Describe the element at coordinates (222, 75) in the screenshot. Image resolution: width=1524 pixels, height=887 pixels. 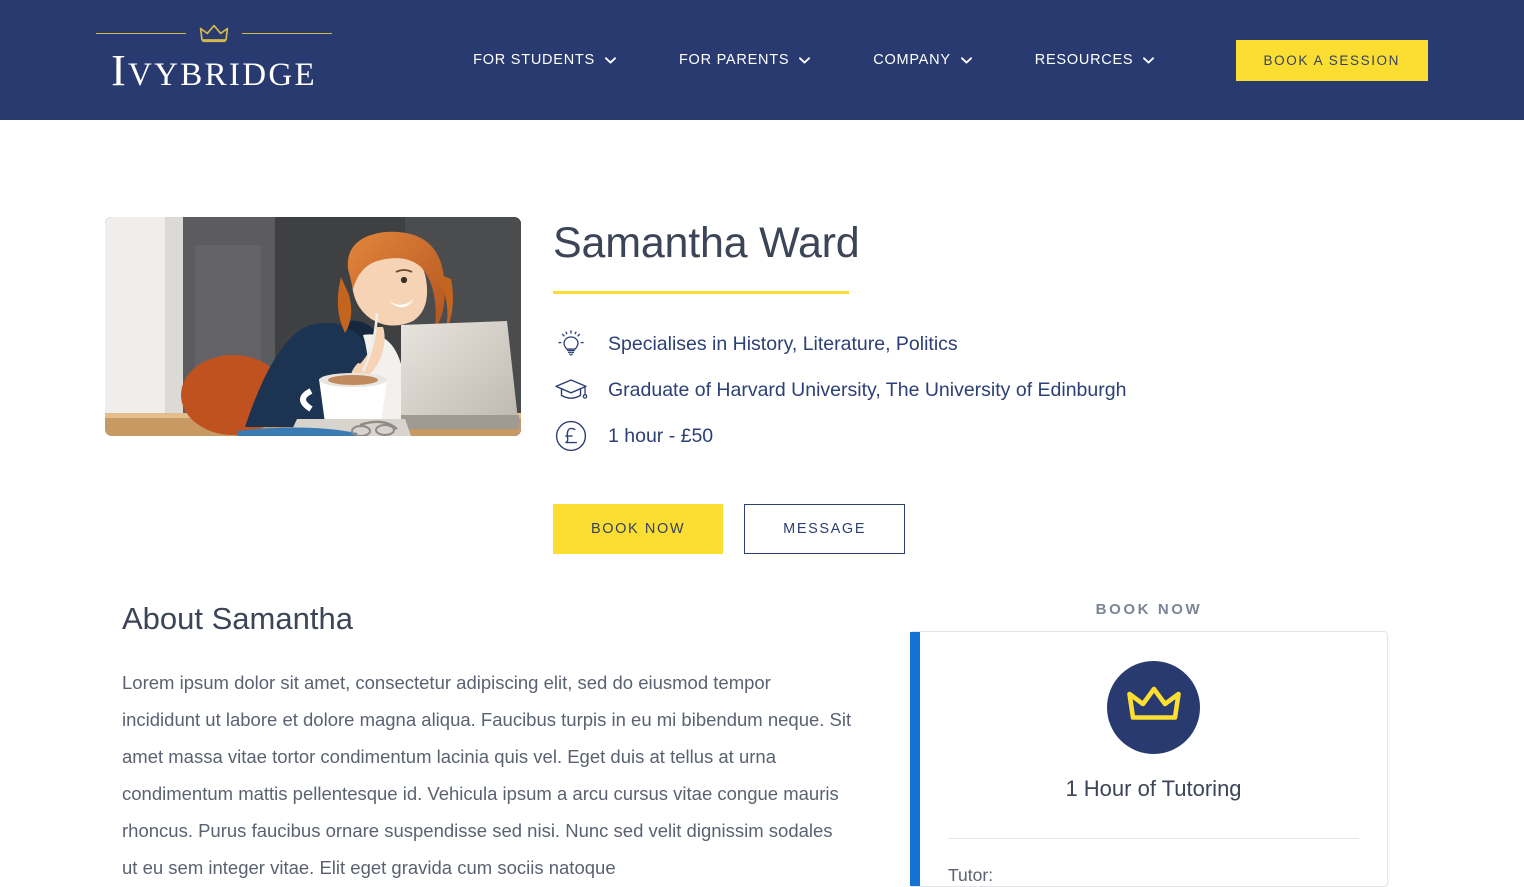
I see `brand-name-rest: VYBRIDGE` at that location.